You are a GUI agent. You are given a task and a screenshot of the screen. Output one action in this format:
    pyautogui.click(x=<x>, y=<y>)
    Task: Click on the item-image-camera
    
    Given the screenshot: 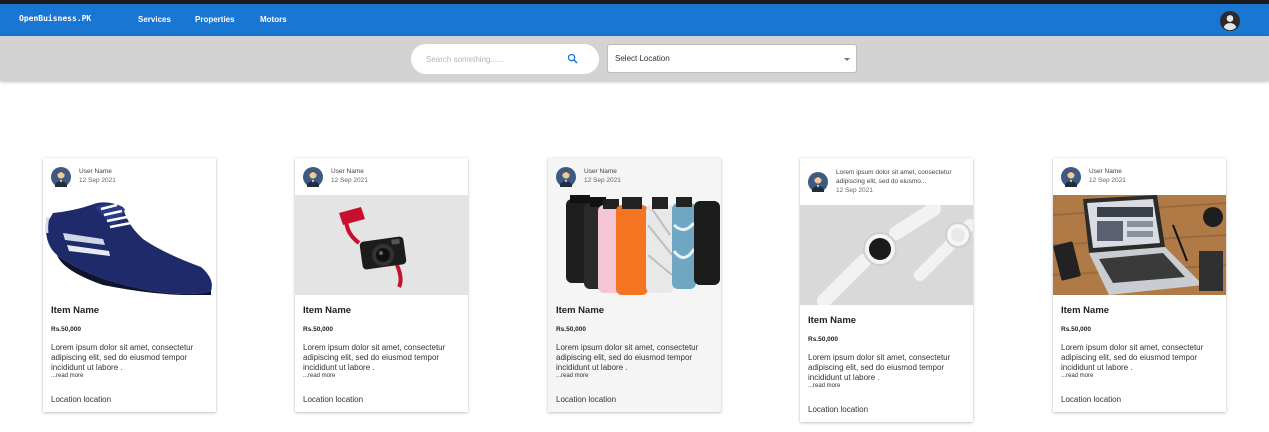 What is the action you would take?
    pyautogui.click(x=381, y=245)
    